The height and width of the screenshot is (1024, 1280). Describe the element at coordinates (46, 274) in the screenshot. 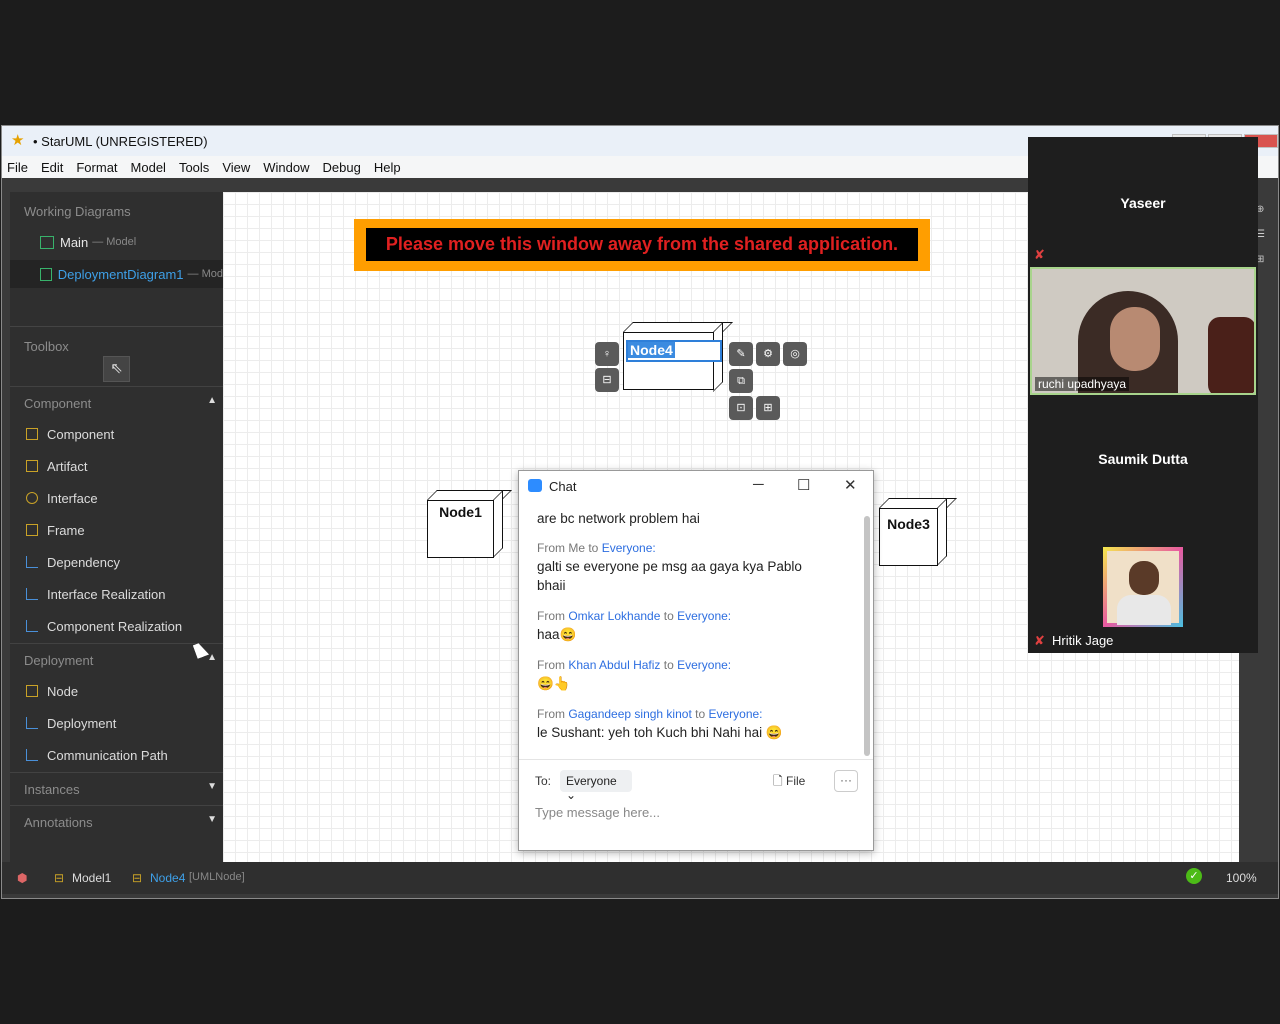

I see `deployment-diagram-icon` at that location.